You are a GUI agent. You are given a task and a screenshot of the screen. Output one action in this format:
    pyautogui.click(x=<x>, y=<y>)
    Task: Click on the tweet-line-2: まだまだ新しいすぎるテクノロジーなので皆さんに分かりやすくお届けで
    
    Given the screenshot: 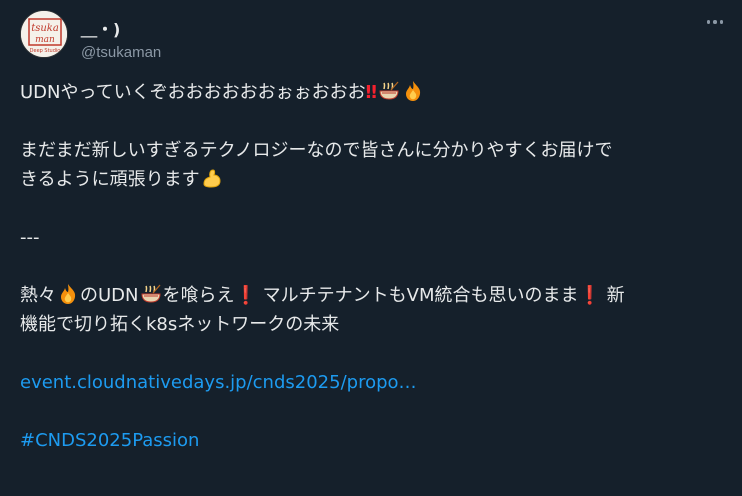 What is the action you would take?
    pyautogui.click(x=316, y=150)
    